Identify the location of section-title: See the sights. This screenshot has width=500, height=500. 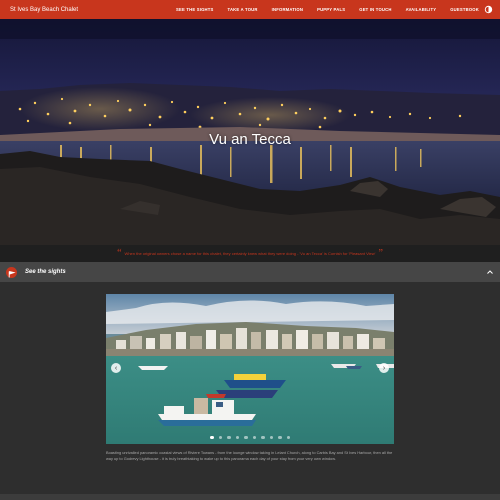
(45, 272).